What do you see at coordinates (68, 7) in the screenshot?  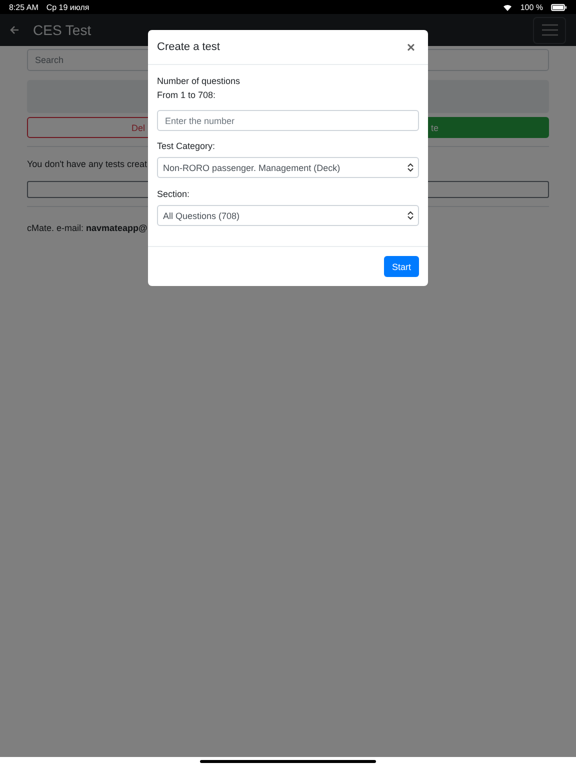 I see `status-date: Ср 19 июля` at bounding box center [68, 7].